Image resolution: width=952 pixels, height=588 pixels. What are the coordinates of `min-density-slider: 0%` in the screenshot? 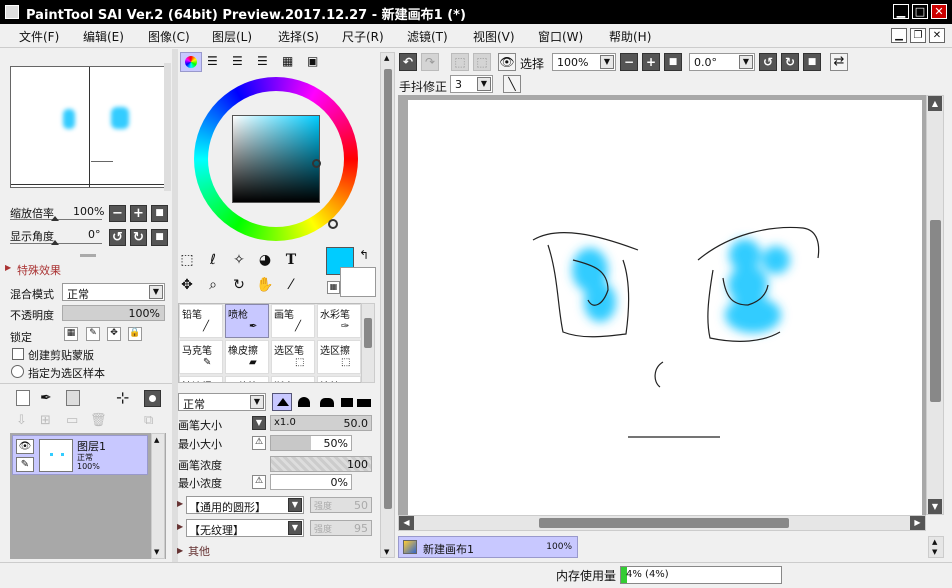 It's located at (311, 482).